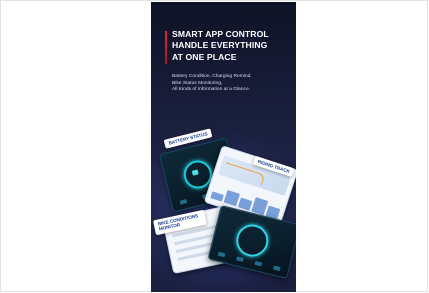 This screenshot has width=429, height=293. I want to click on feature-line: Battery Condition, Charging Remind,, so click(212, 76).